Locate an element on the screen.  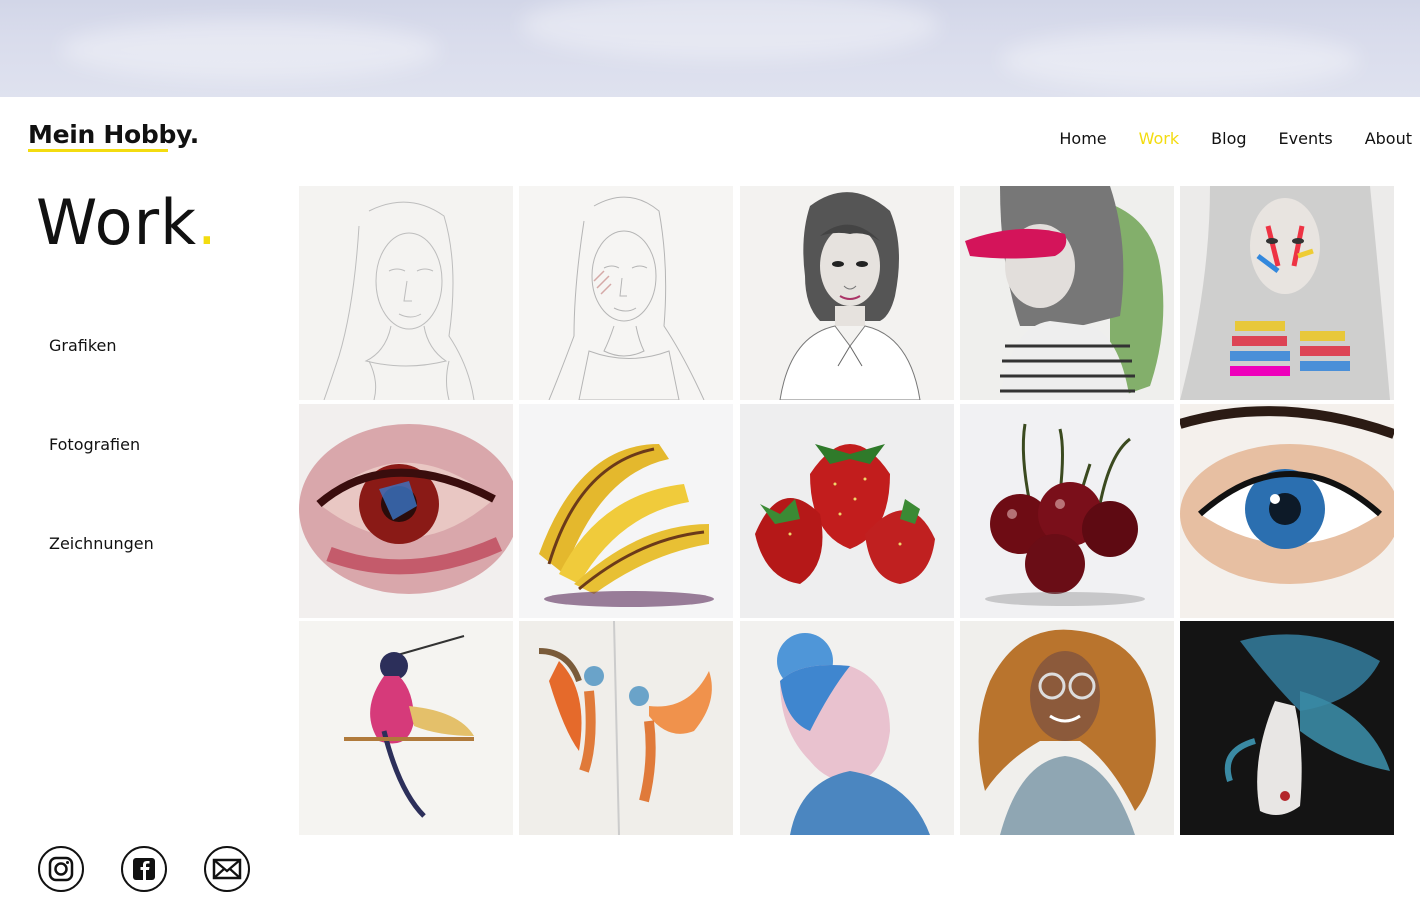
nav-work: Work is located at coordinates (1159, 138).